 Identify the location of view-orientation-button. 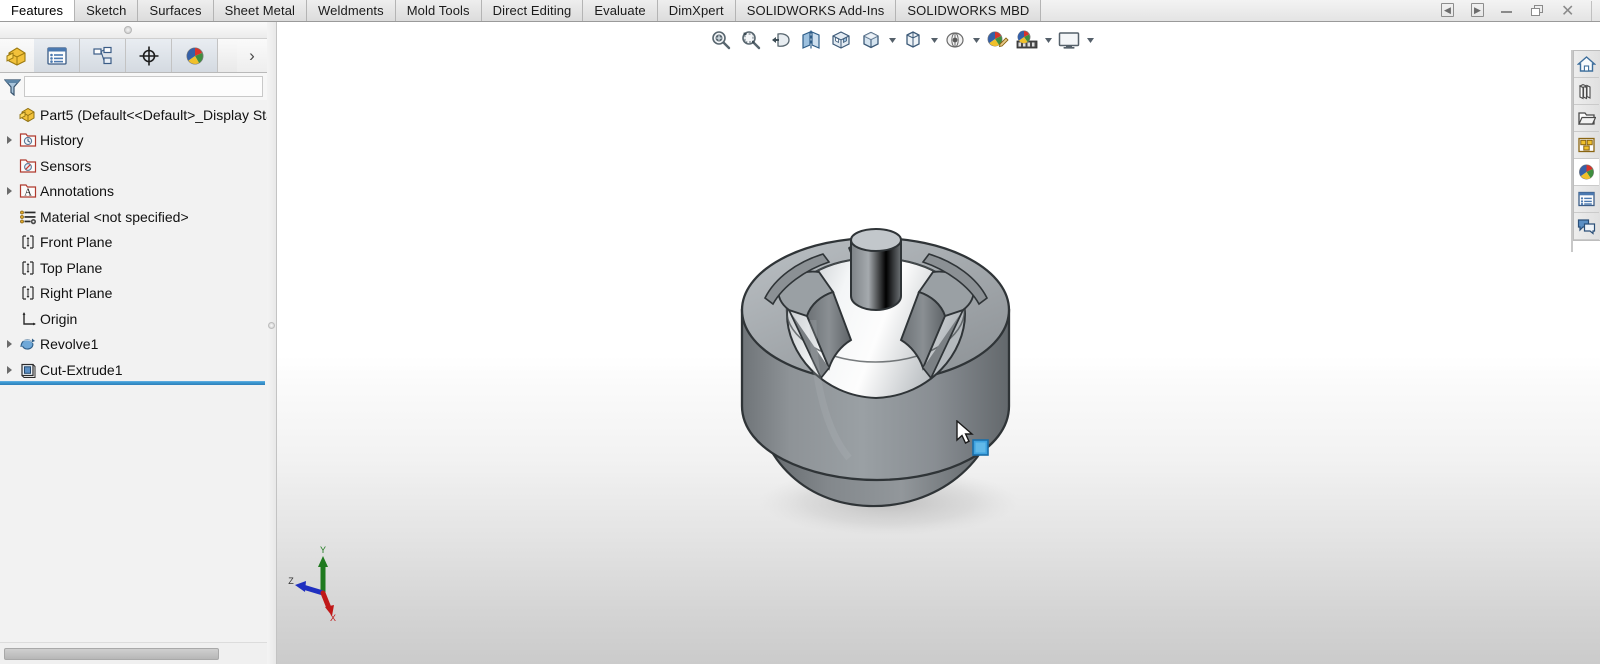
(841, 40).